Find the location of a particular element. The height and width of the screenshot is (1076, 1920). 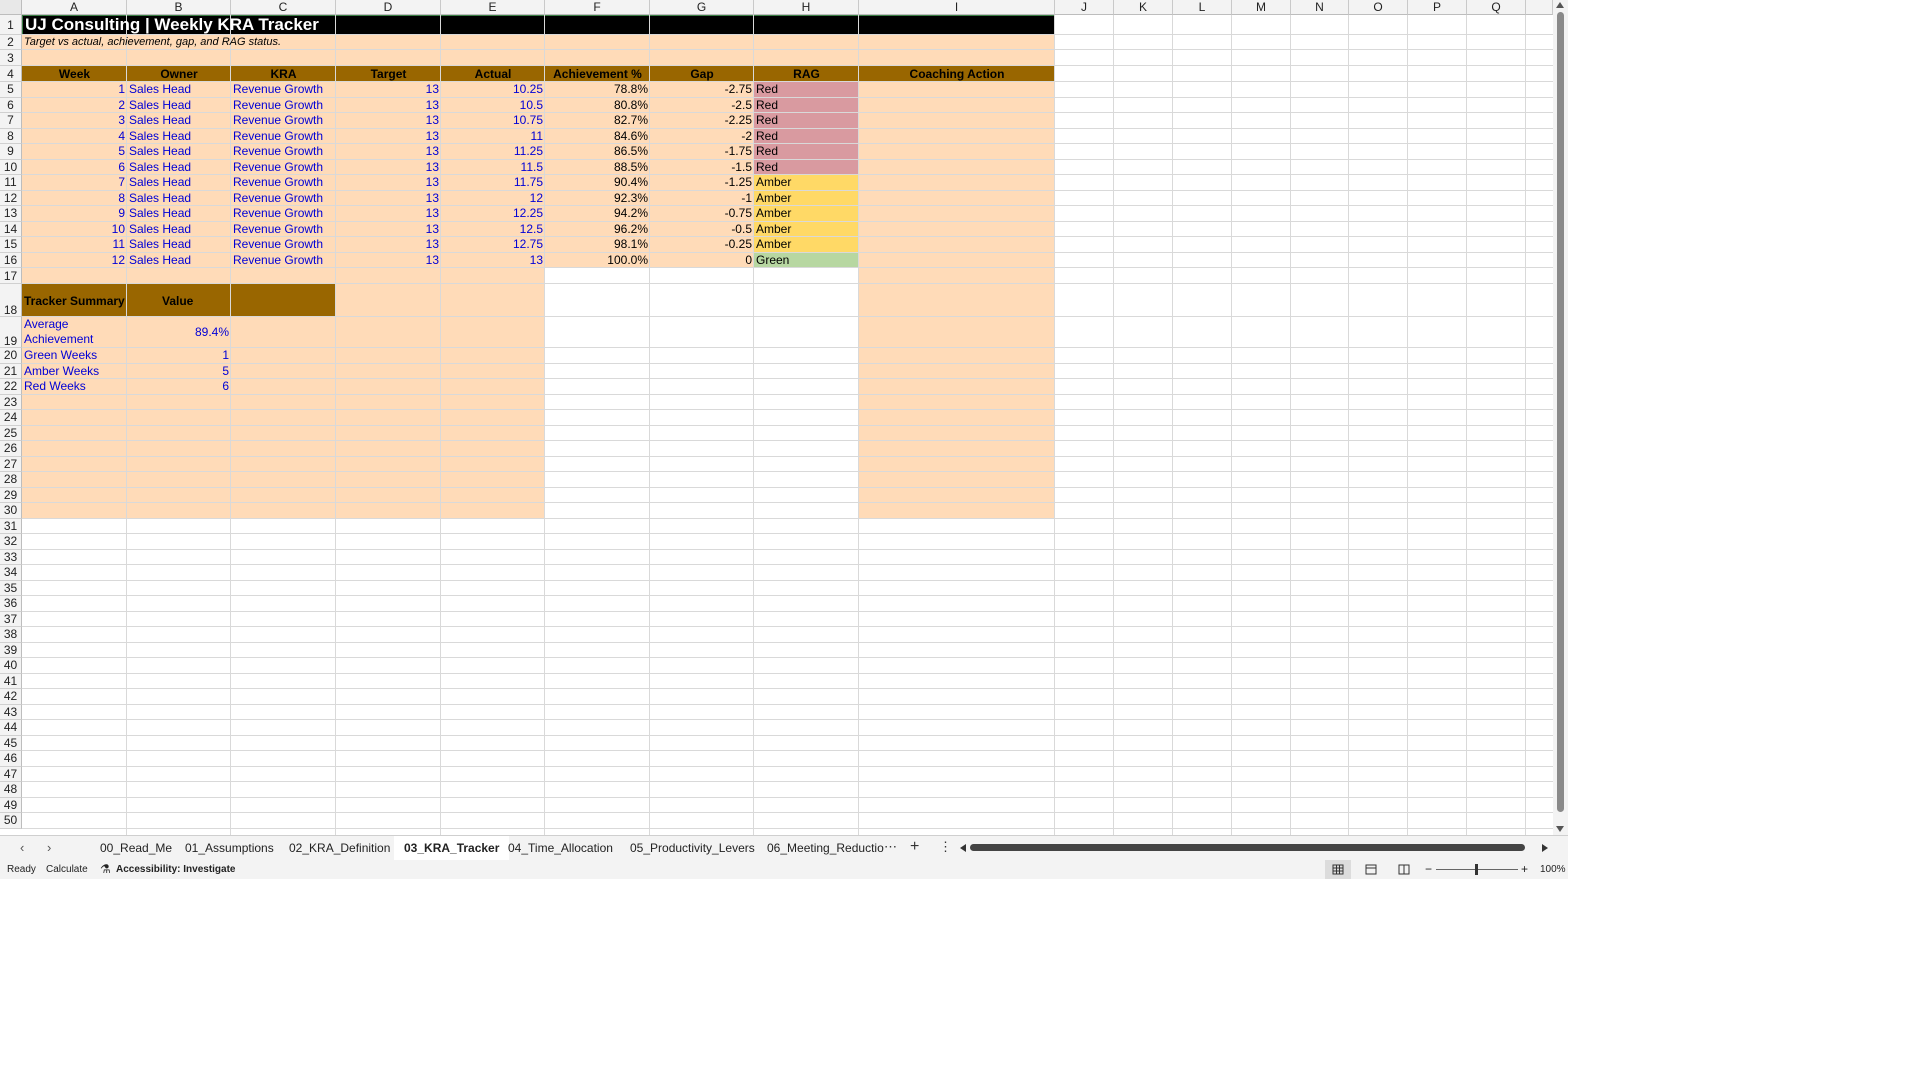

sheet-tab: 04_Time_Allocation is located at coordinates (560, 848).